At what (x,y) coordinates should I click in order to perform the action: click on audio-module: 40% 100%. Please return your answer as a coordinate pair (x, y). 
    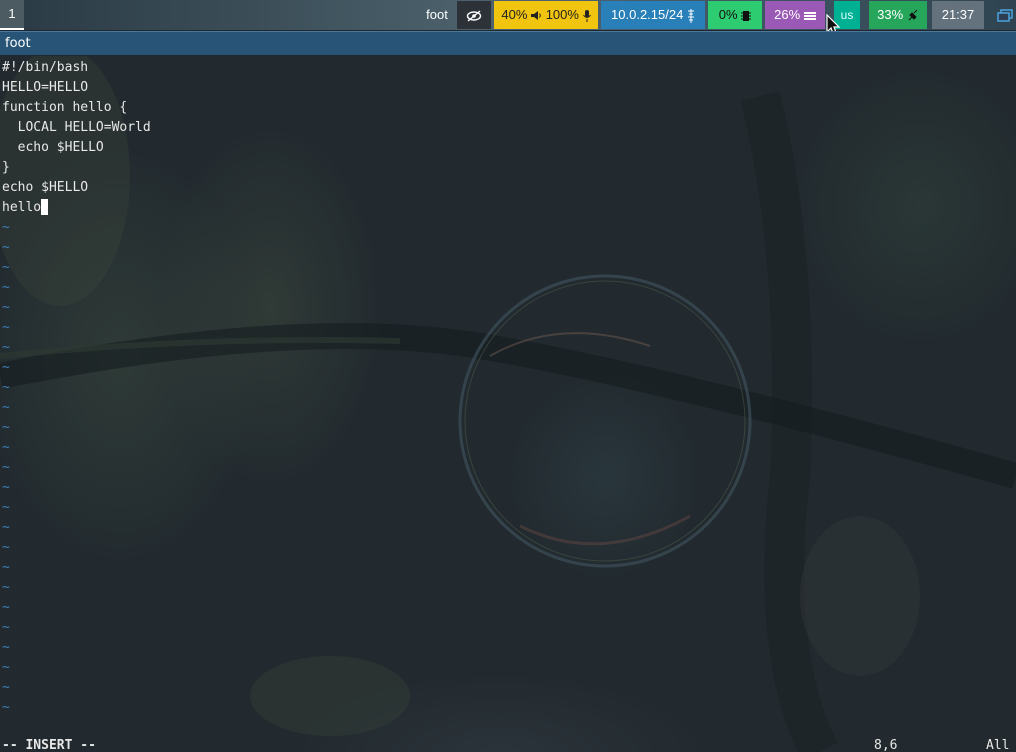
    Looking at the image, I should click on (546, 15).